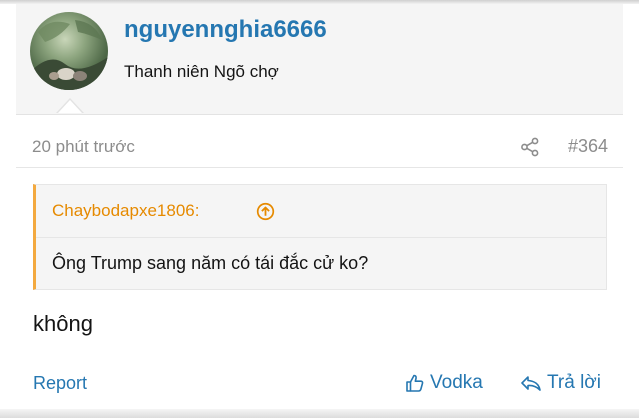 The image size is (639, 418). I want to click on username-link: nguyennghia6666, so click(225, 30).